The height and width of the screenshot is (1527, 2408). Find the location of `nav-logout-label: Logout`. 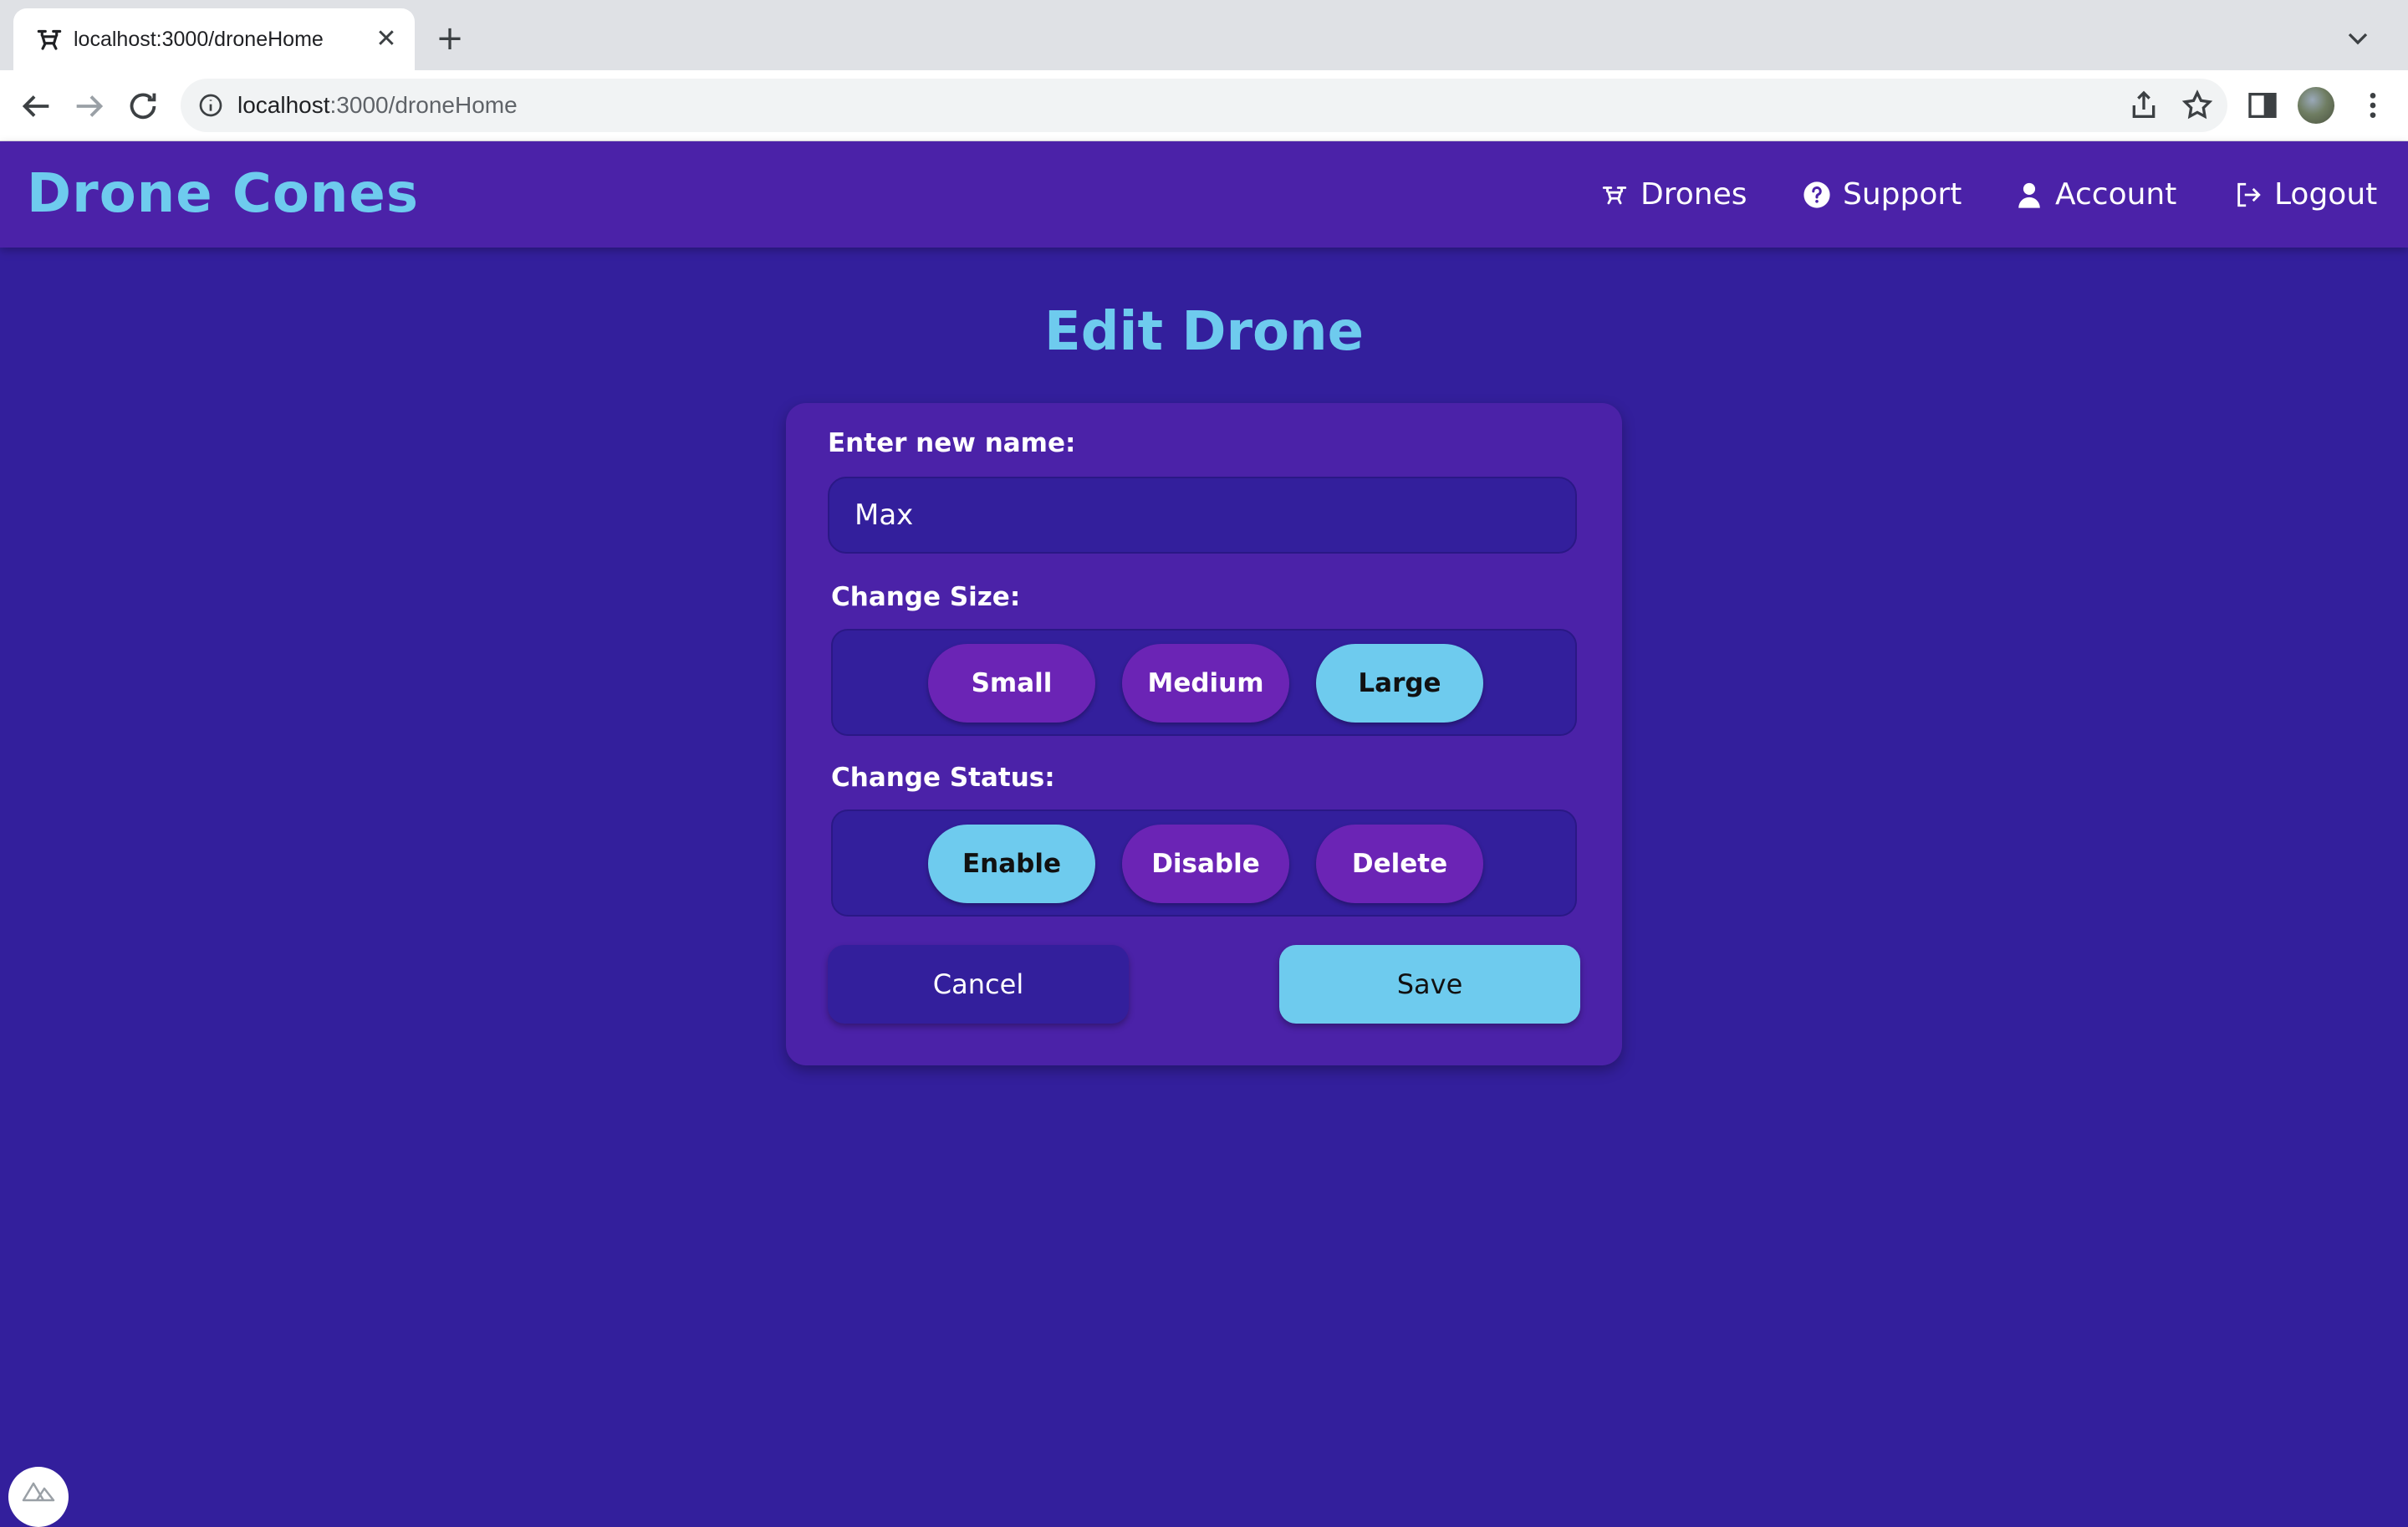

nav-logout-label: Logout is located at coordinates (2326, 195).